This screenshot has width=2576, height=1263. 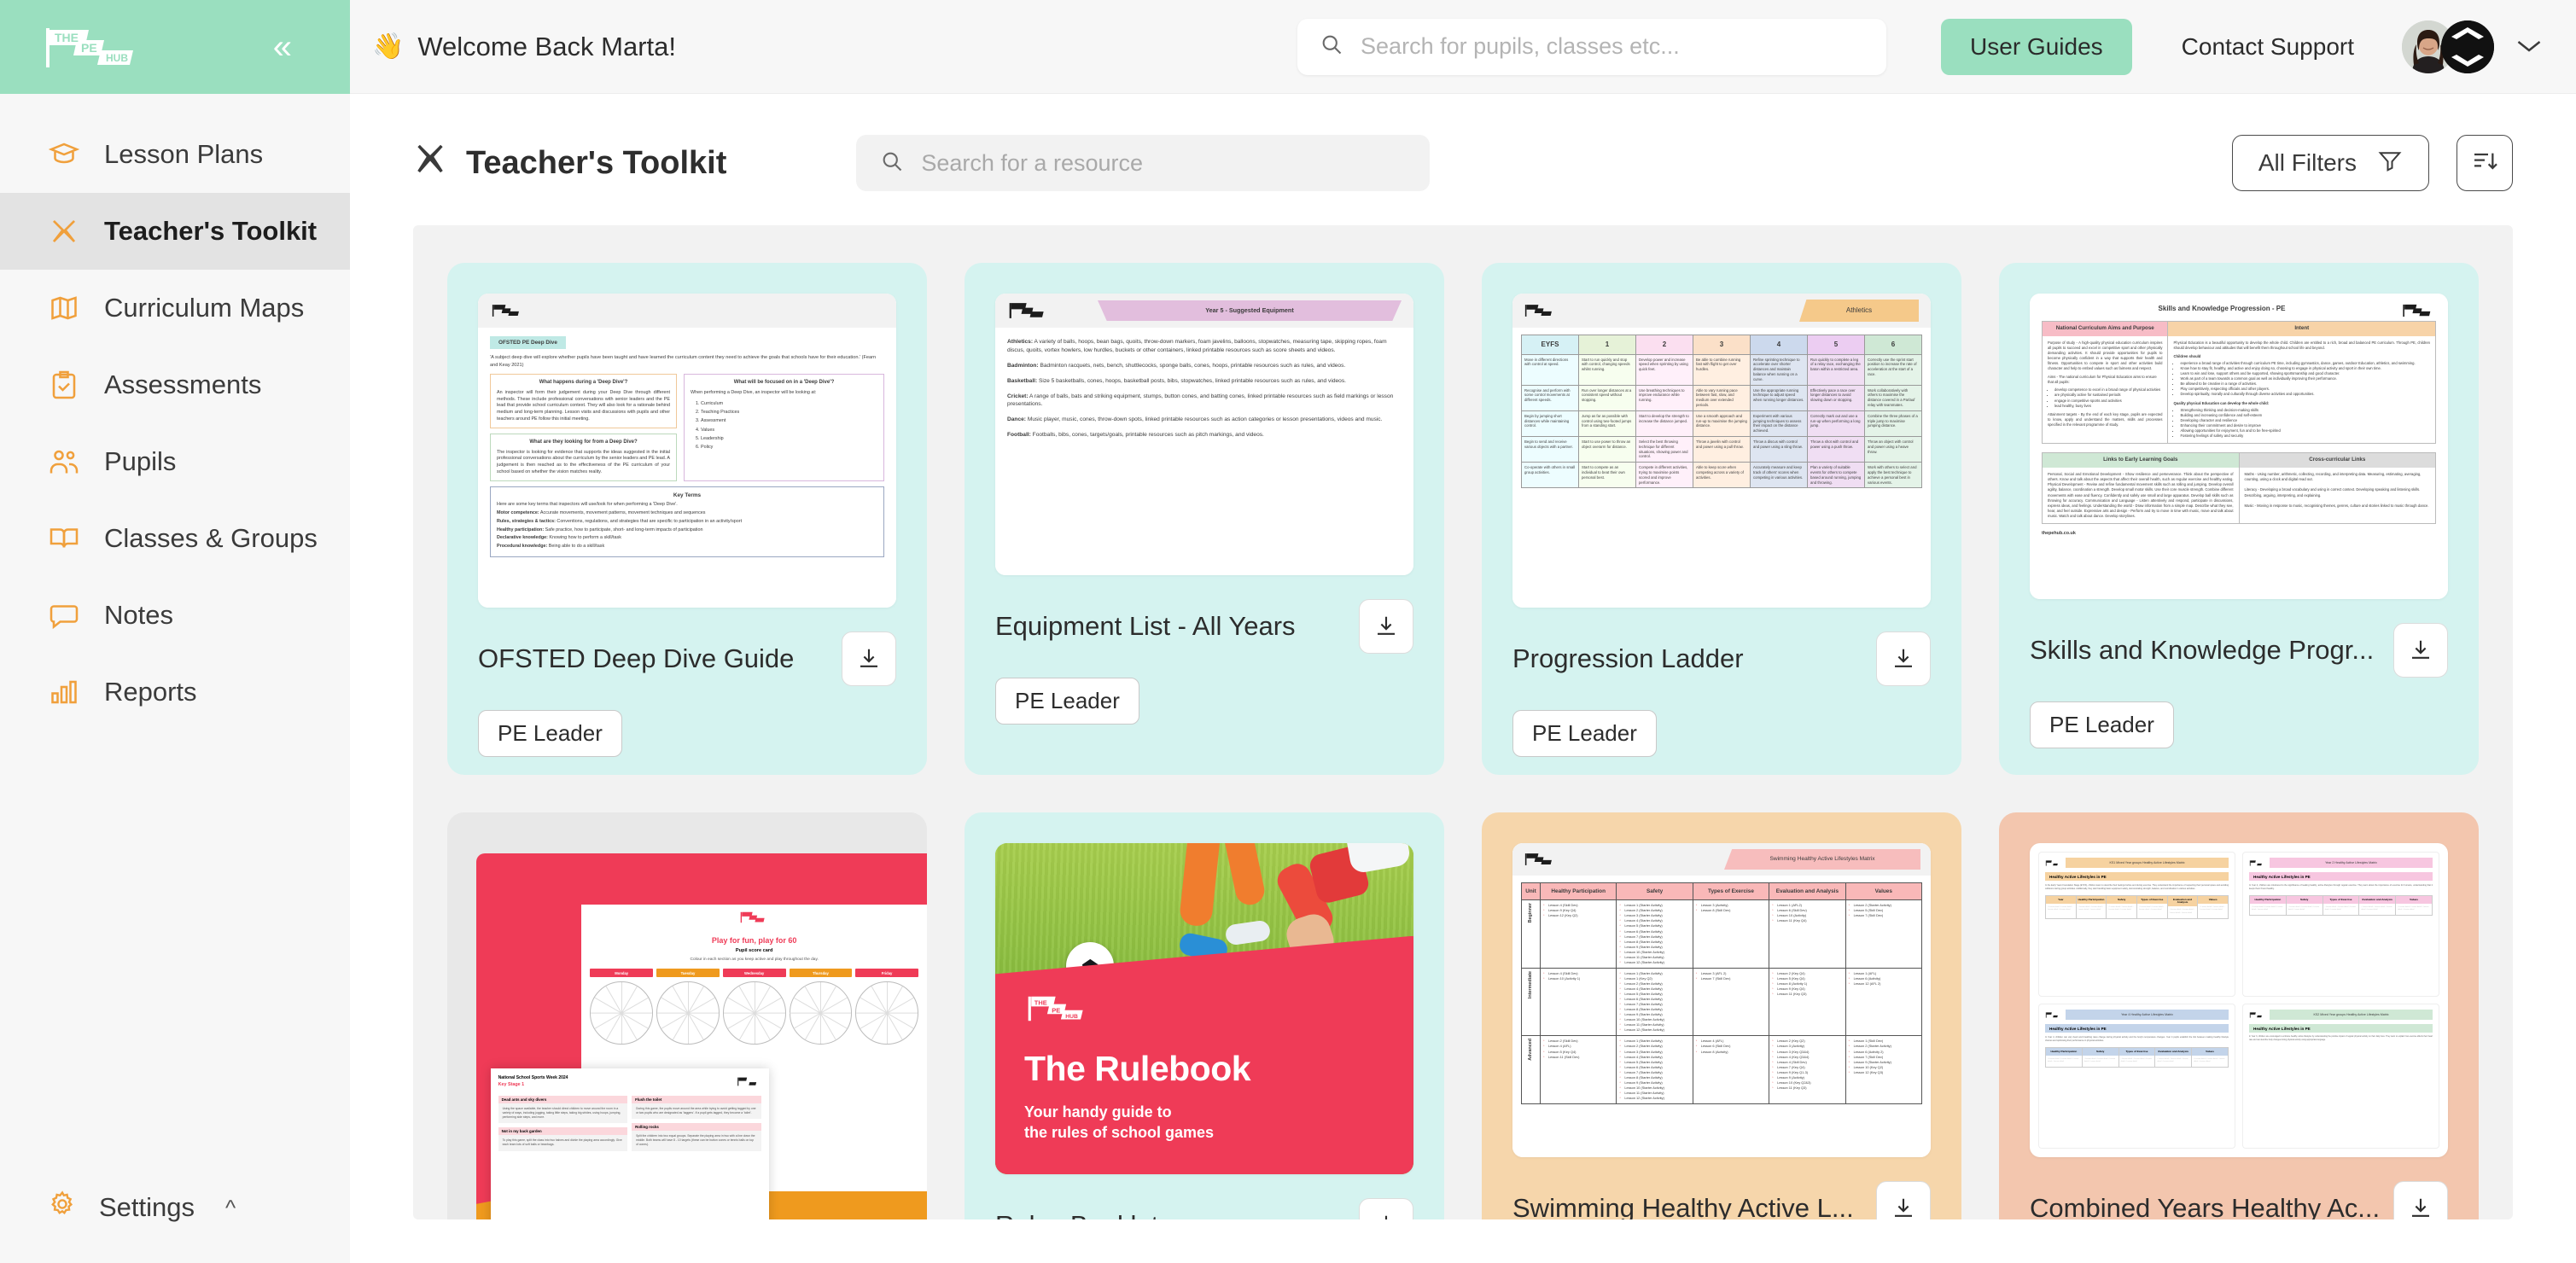 What do you see at coordinates (1807, 920) in the screenshot?
I see `list-item: Lesson 11 (Key Q4)` at bounding box center [1807, 920].